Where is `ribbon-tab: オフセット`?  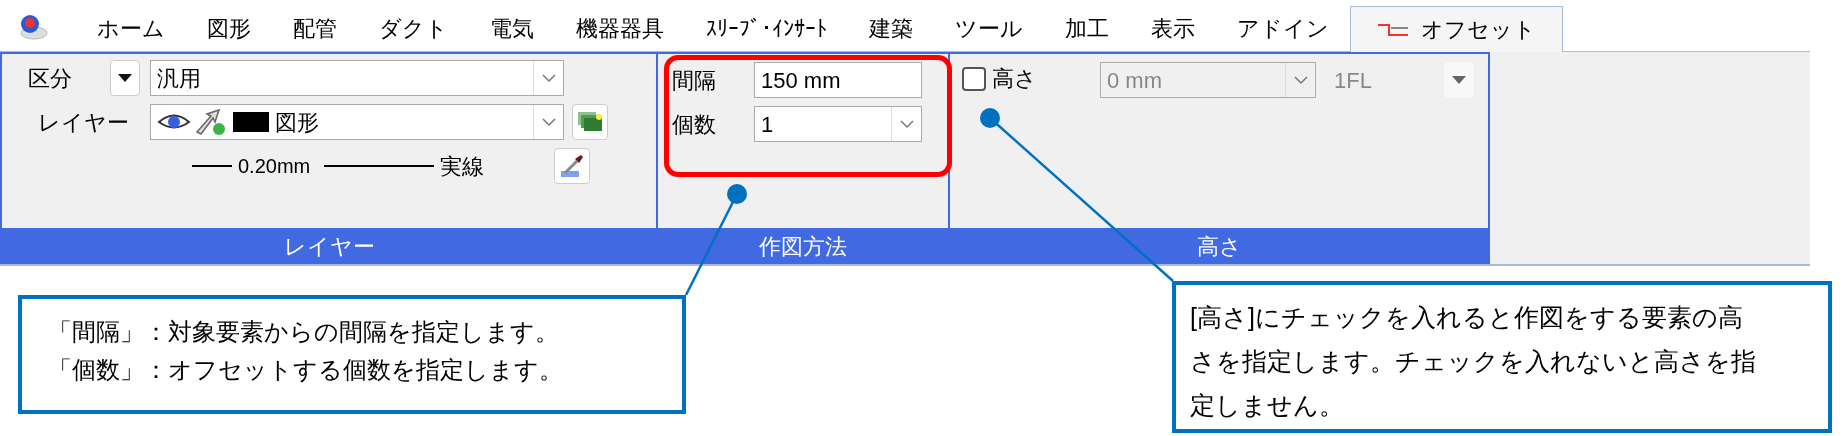 ribbon-tab: オフセット is located at coordinates (1456, 29).